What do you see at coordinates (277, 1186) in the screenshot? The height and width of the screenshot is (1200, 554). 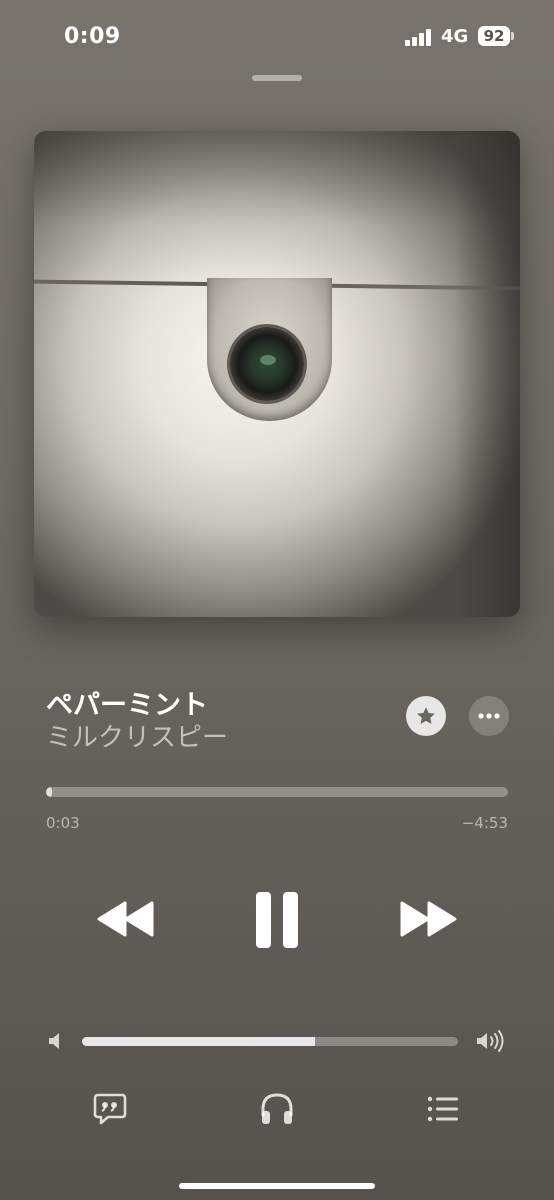 I see `home-indicator` at bounding box center [277, 1186].